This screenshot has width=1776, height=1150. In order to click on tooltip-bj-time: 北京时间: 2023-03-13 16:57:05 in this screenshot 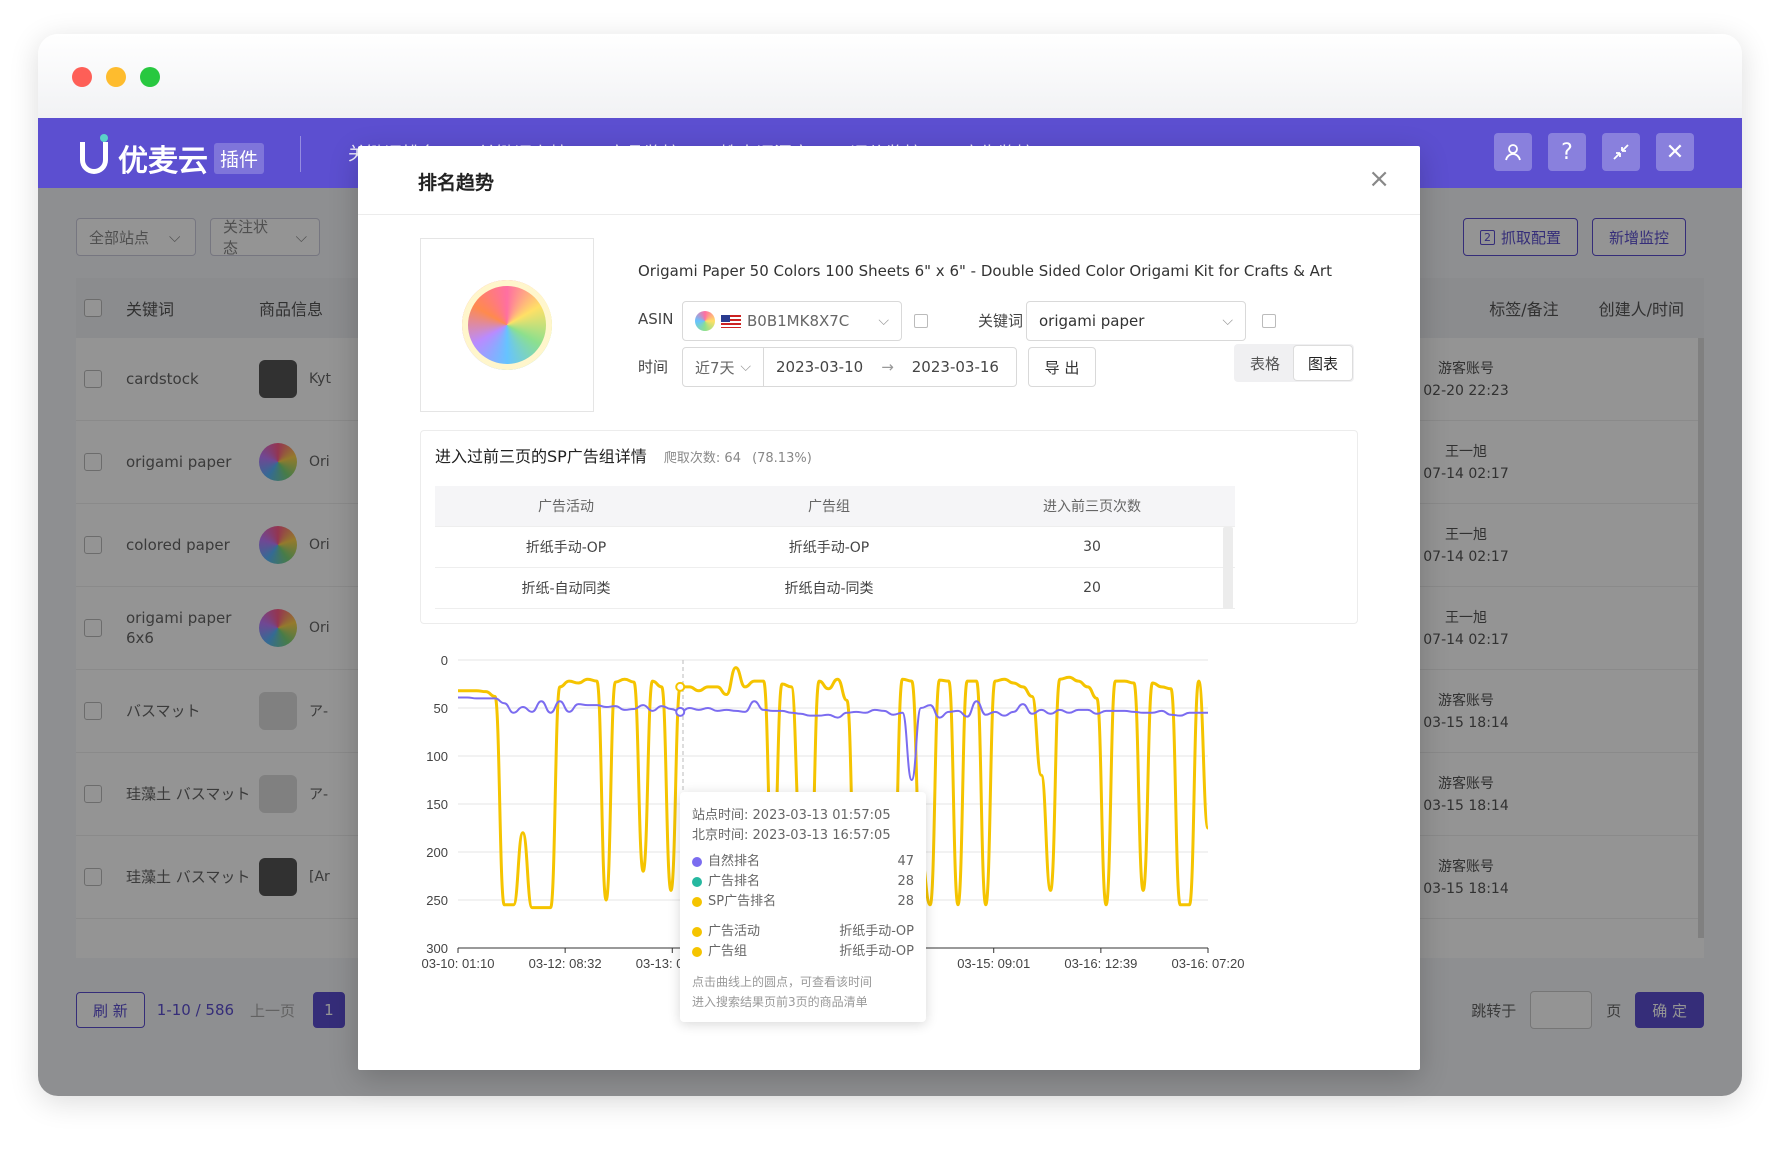, I will do `click(803, 836)`.